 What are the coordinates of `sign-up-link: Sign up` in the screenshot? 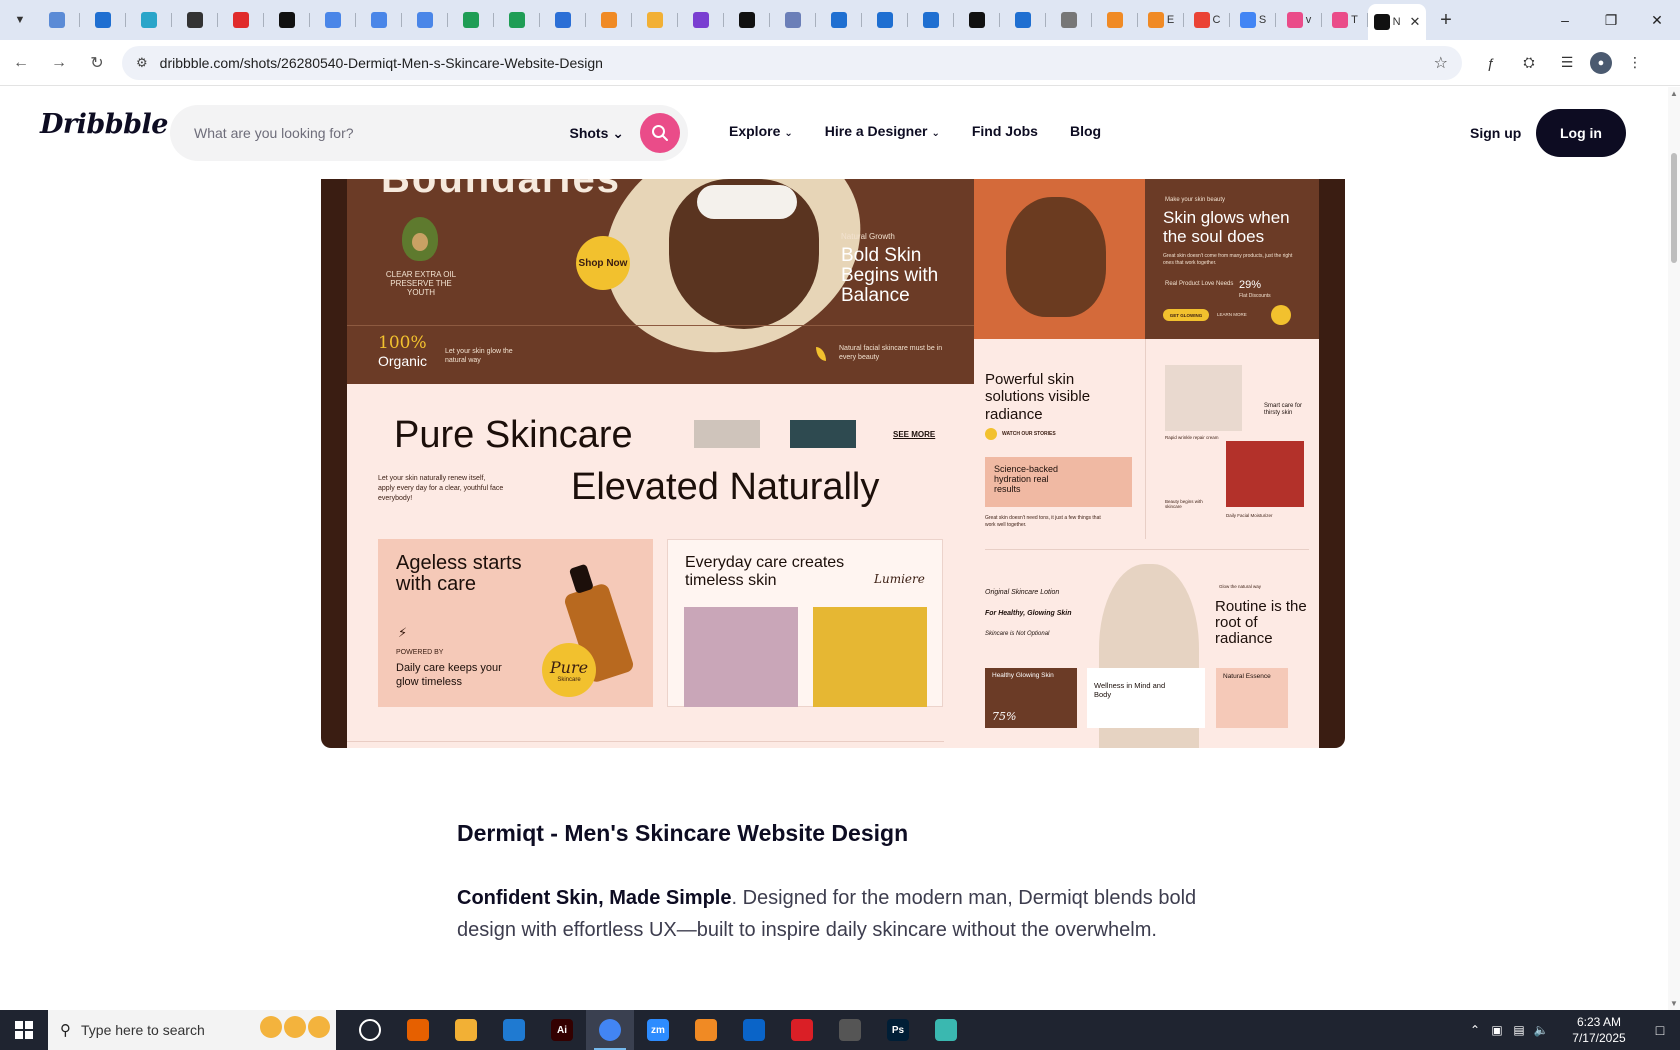 It's located at (1495, 133).